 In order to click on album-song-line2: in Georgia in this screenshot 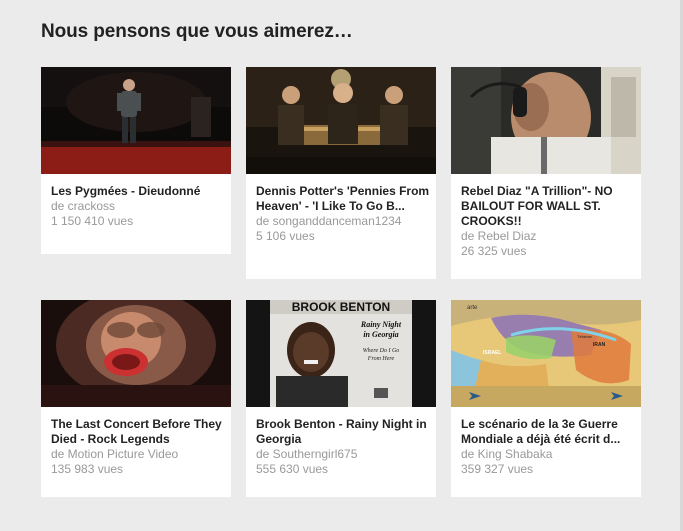, I will do `click(380, 334)`.